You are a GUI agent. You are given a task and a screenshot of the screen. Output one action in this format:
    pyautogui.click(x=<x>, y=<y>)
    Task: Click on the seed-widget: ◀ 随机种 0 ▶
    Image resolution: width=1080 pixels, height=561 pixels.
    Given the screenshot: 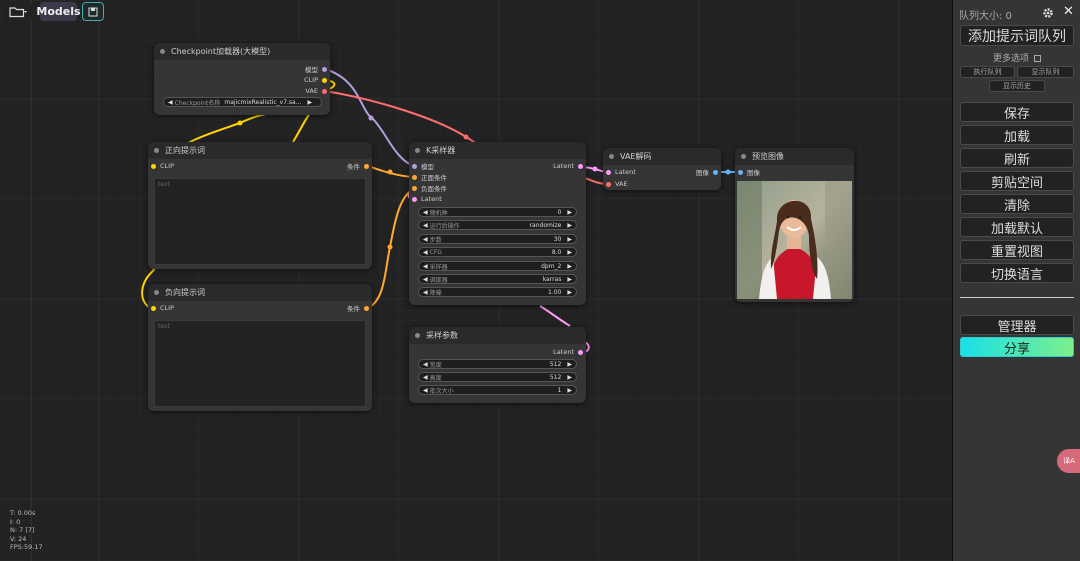 What is the action you would take?
    pyautogui.click(x=497, y=212)
    